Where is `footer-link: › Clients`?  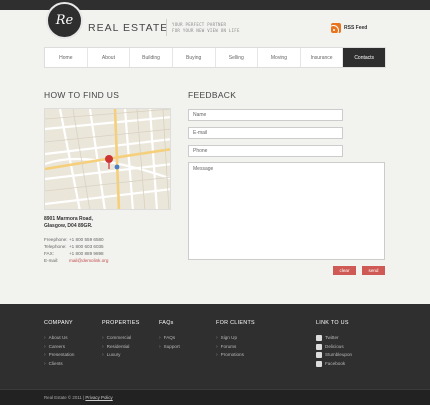 footer-link: › Clients is located at coordinates (59, 364).